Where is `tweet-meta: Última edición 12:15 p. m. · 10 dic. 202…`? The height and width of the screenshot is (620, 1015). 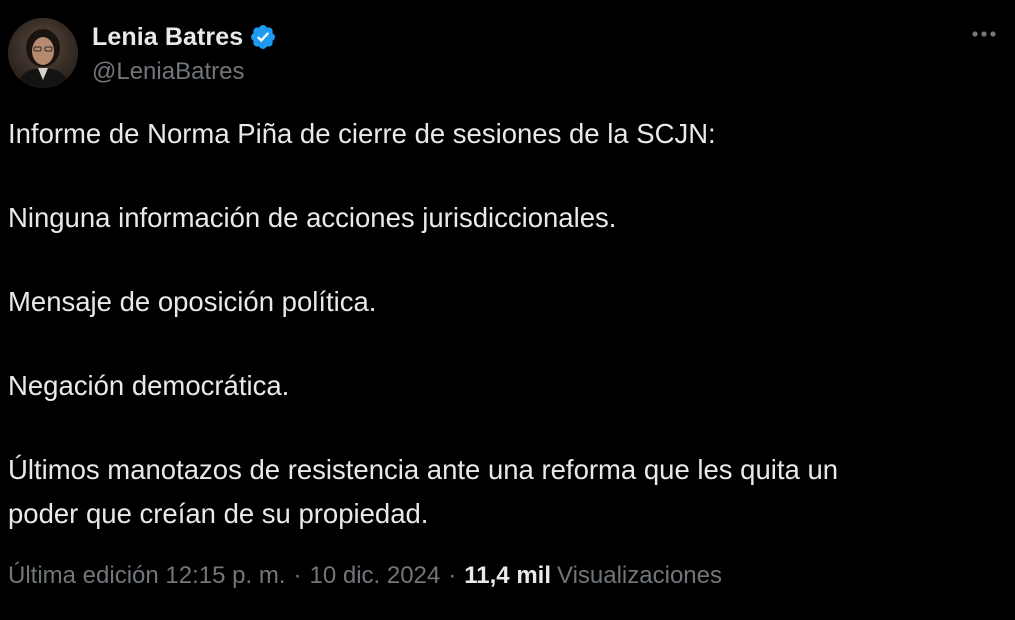
tweet-meta: Última edición 12:15 p. m. · 10 dic. 202… is located at coordinates (365, 576).